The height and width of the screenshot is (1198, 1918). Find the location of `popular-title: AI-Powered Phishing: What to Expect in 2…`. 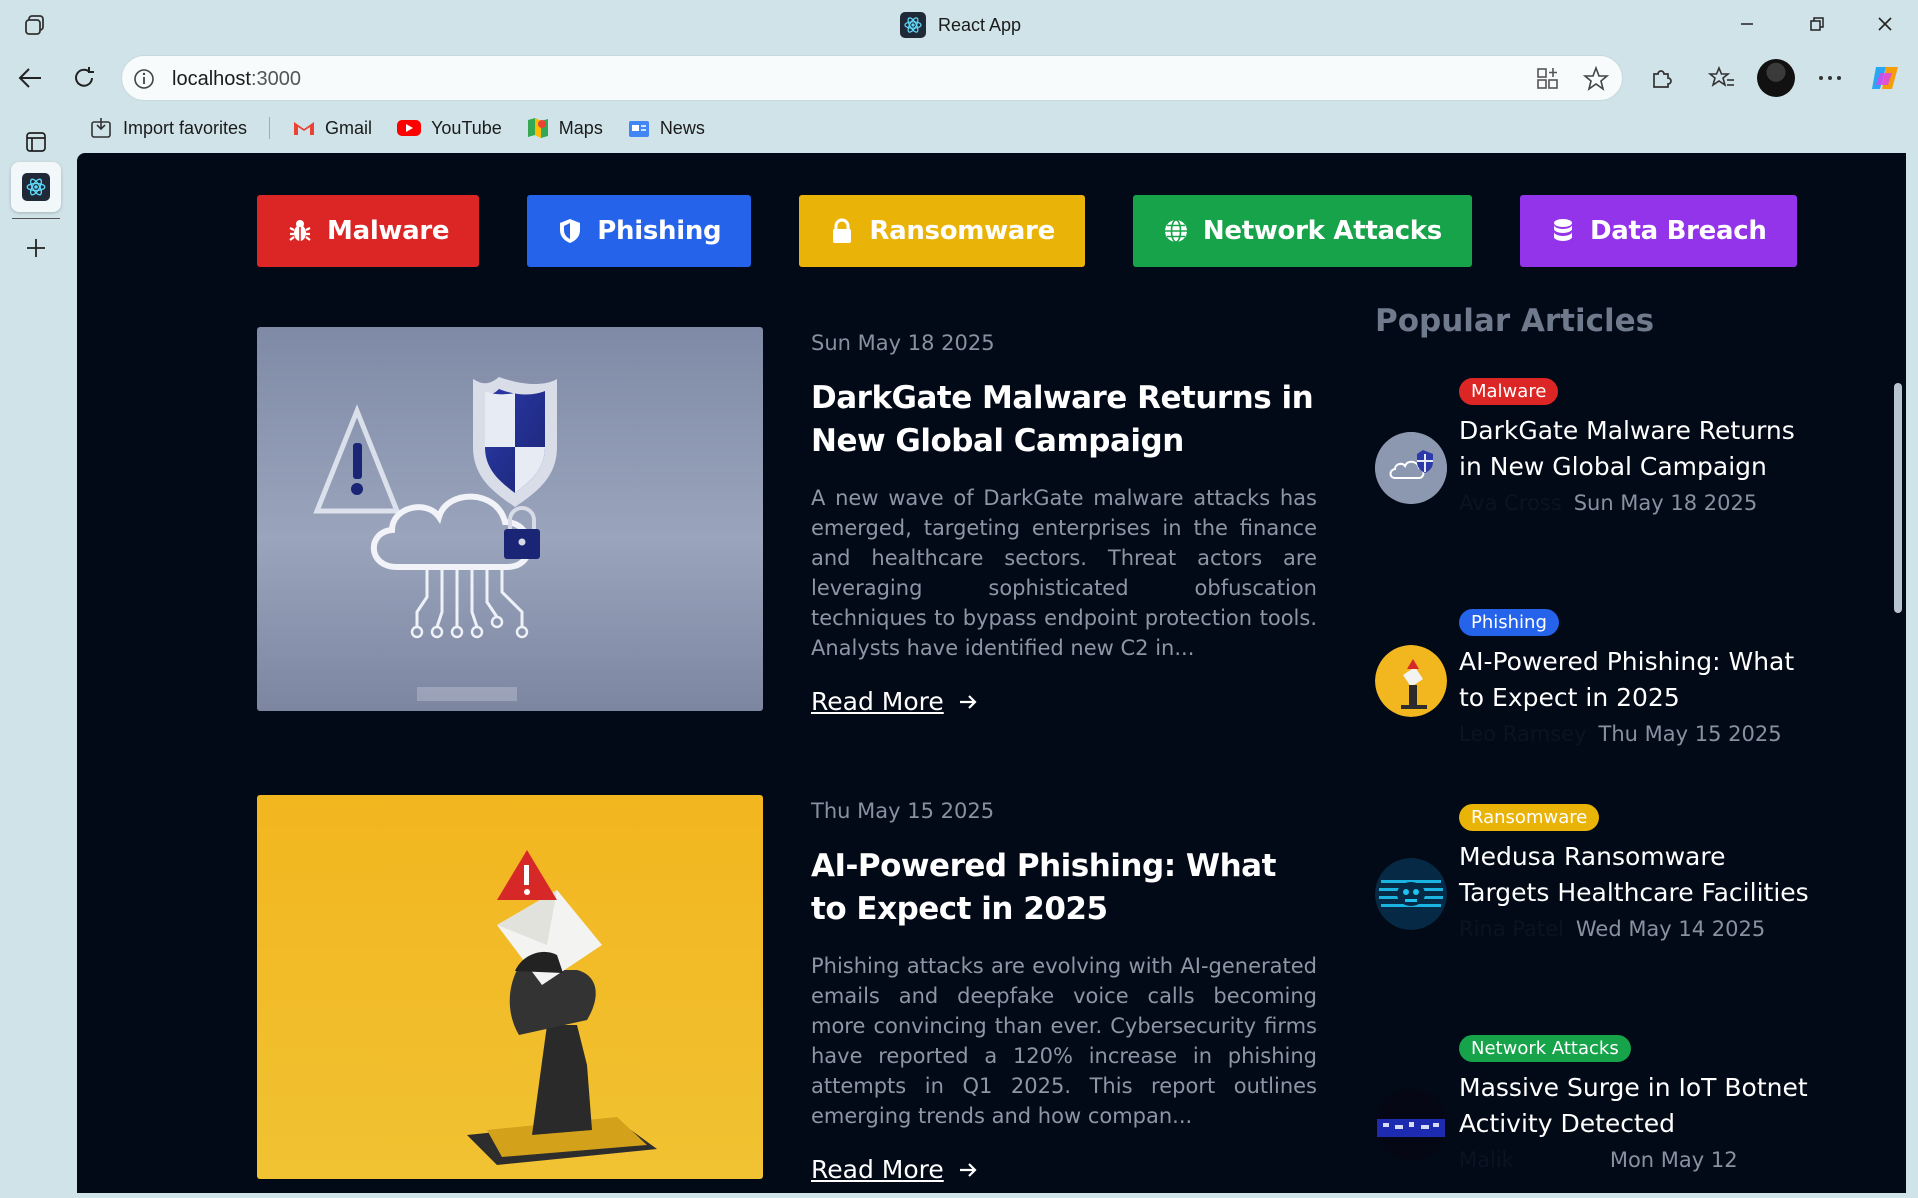

popular-title: AI-Powered Phishing: What to Expect in 2… is located at coordinates (1637, 680).